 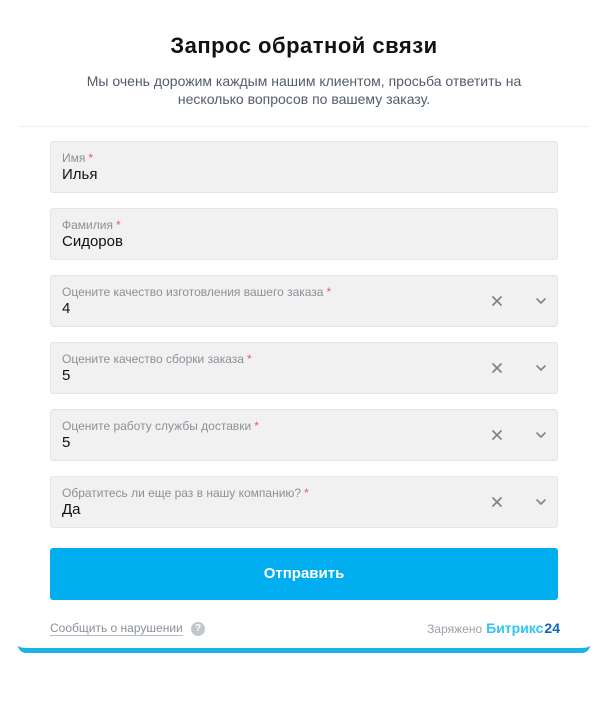 What do you see at coordinates (116, 628) in the screenshot?
I see `report-violation-link: Сообщить о нарушении` at bounding box center [116, 628].